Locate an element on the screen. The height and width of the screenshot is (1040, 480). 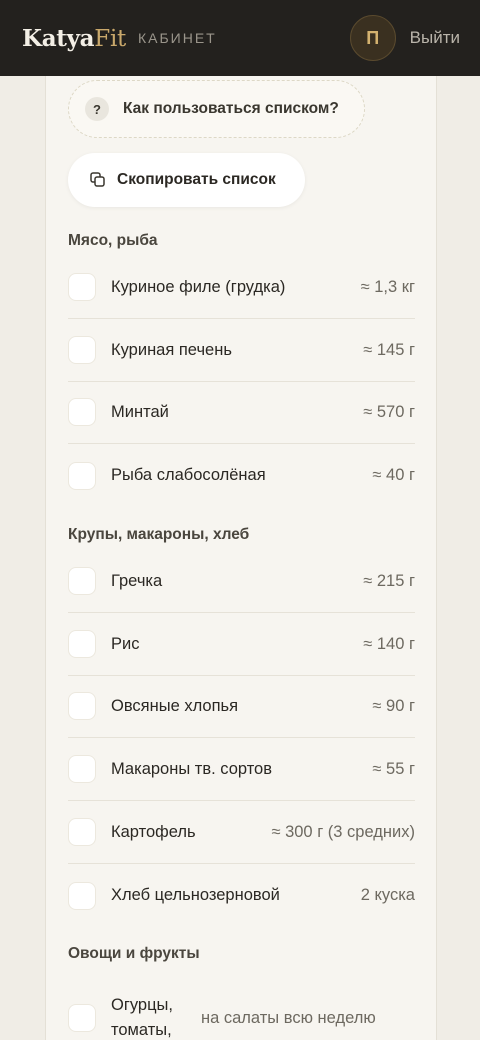
item-quantity: на салаты всю неделю is located at coordinates (288, 1017).